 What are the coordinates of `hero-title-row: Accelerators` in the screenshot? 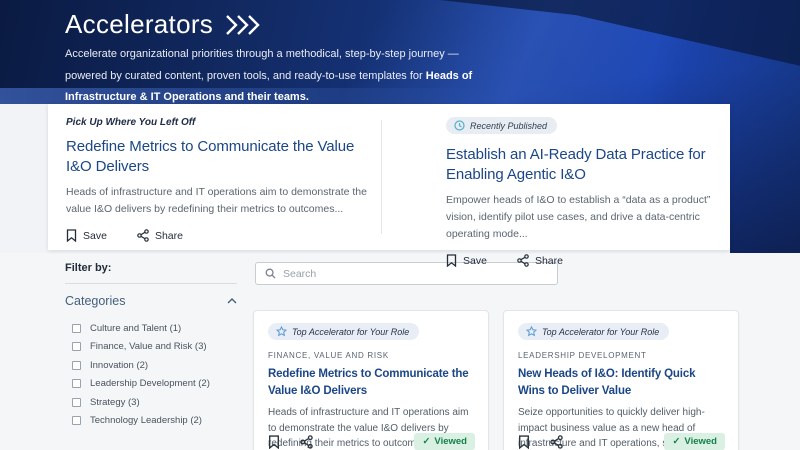 It's located at (163, 24).